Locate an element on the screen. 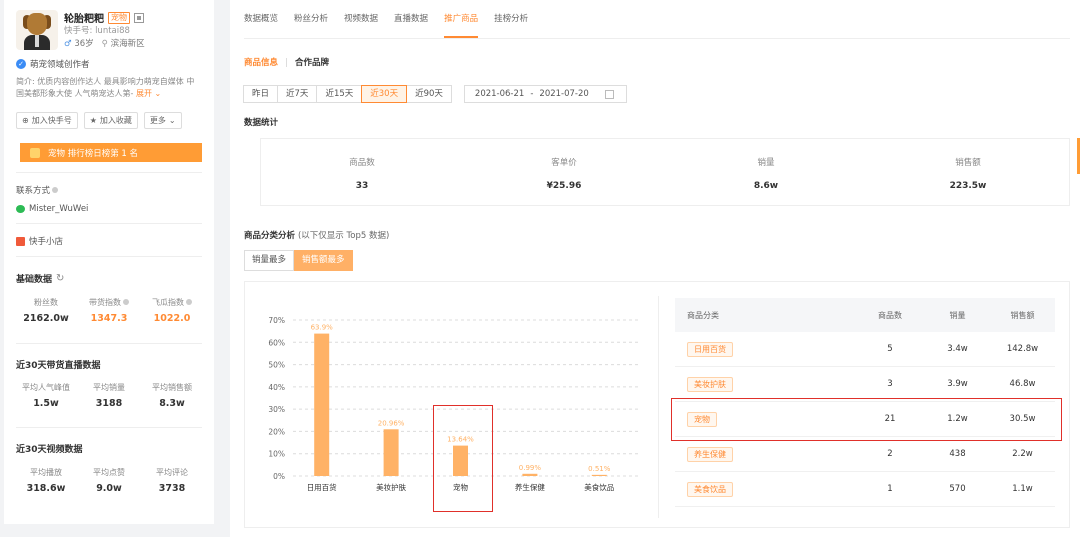  qr-code-icon is located at coordinates (139, 17).